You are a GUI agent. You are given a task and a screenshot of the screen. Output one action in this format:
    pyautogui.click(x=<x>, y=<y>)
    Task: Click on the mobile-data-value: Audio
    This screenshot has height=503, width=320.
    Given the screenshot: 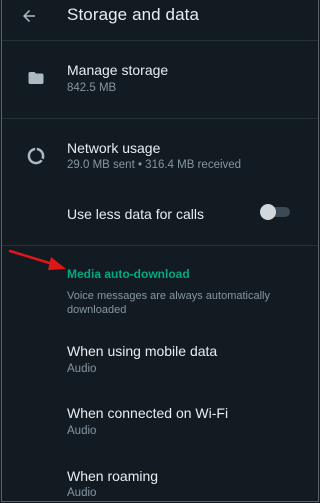 What is the action you would take?
    pyautogui.click(x=82, y=369)
    